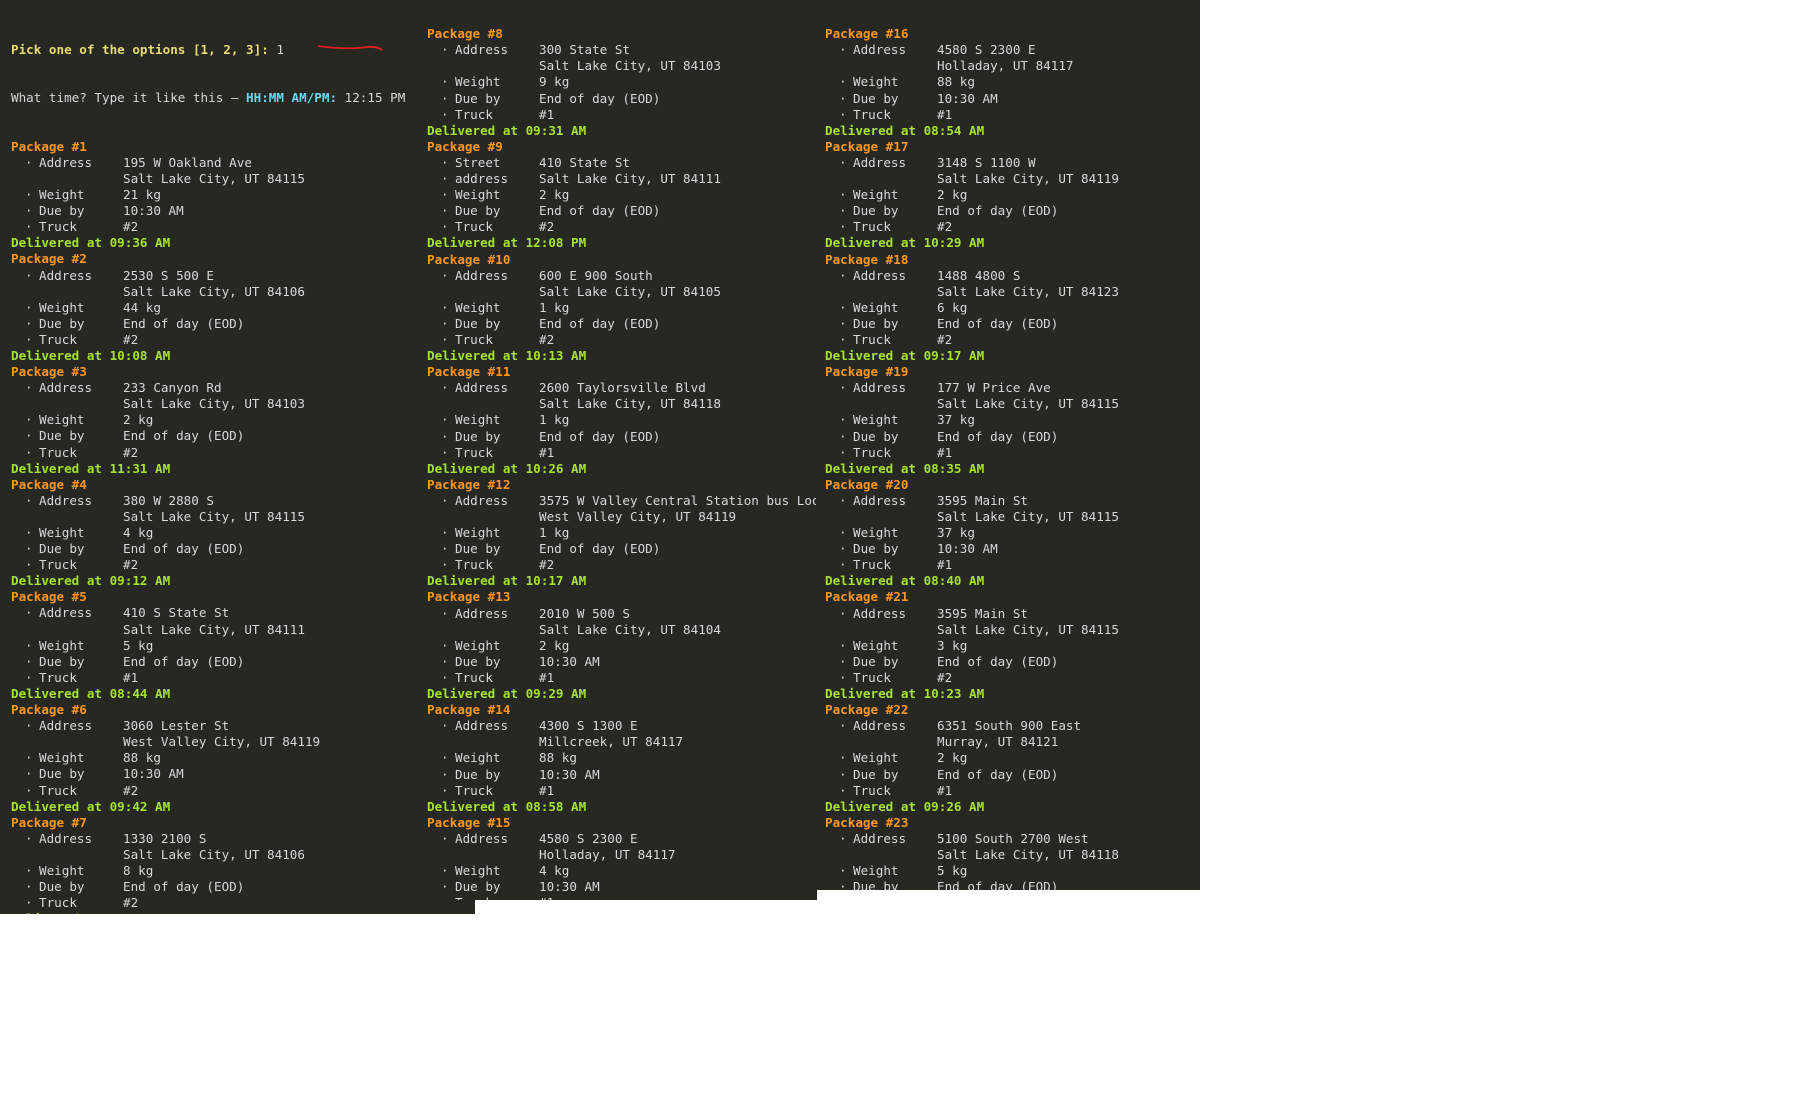 The height and width of the screenshot is (1116, 1794). I want to click on field-value: 600 E 900 South, so click(596, 275).